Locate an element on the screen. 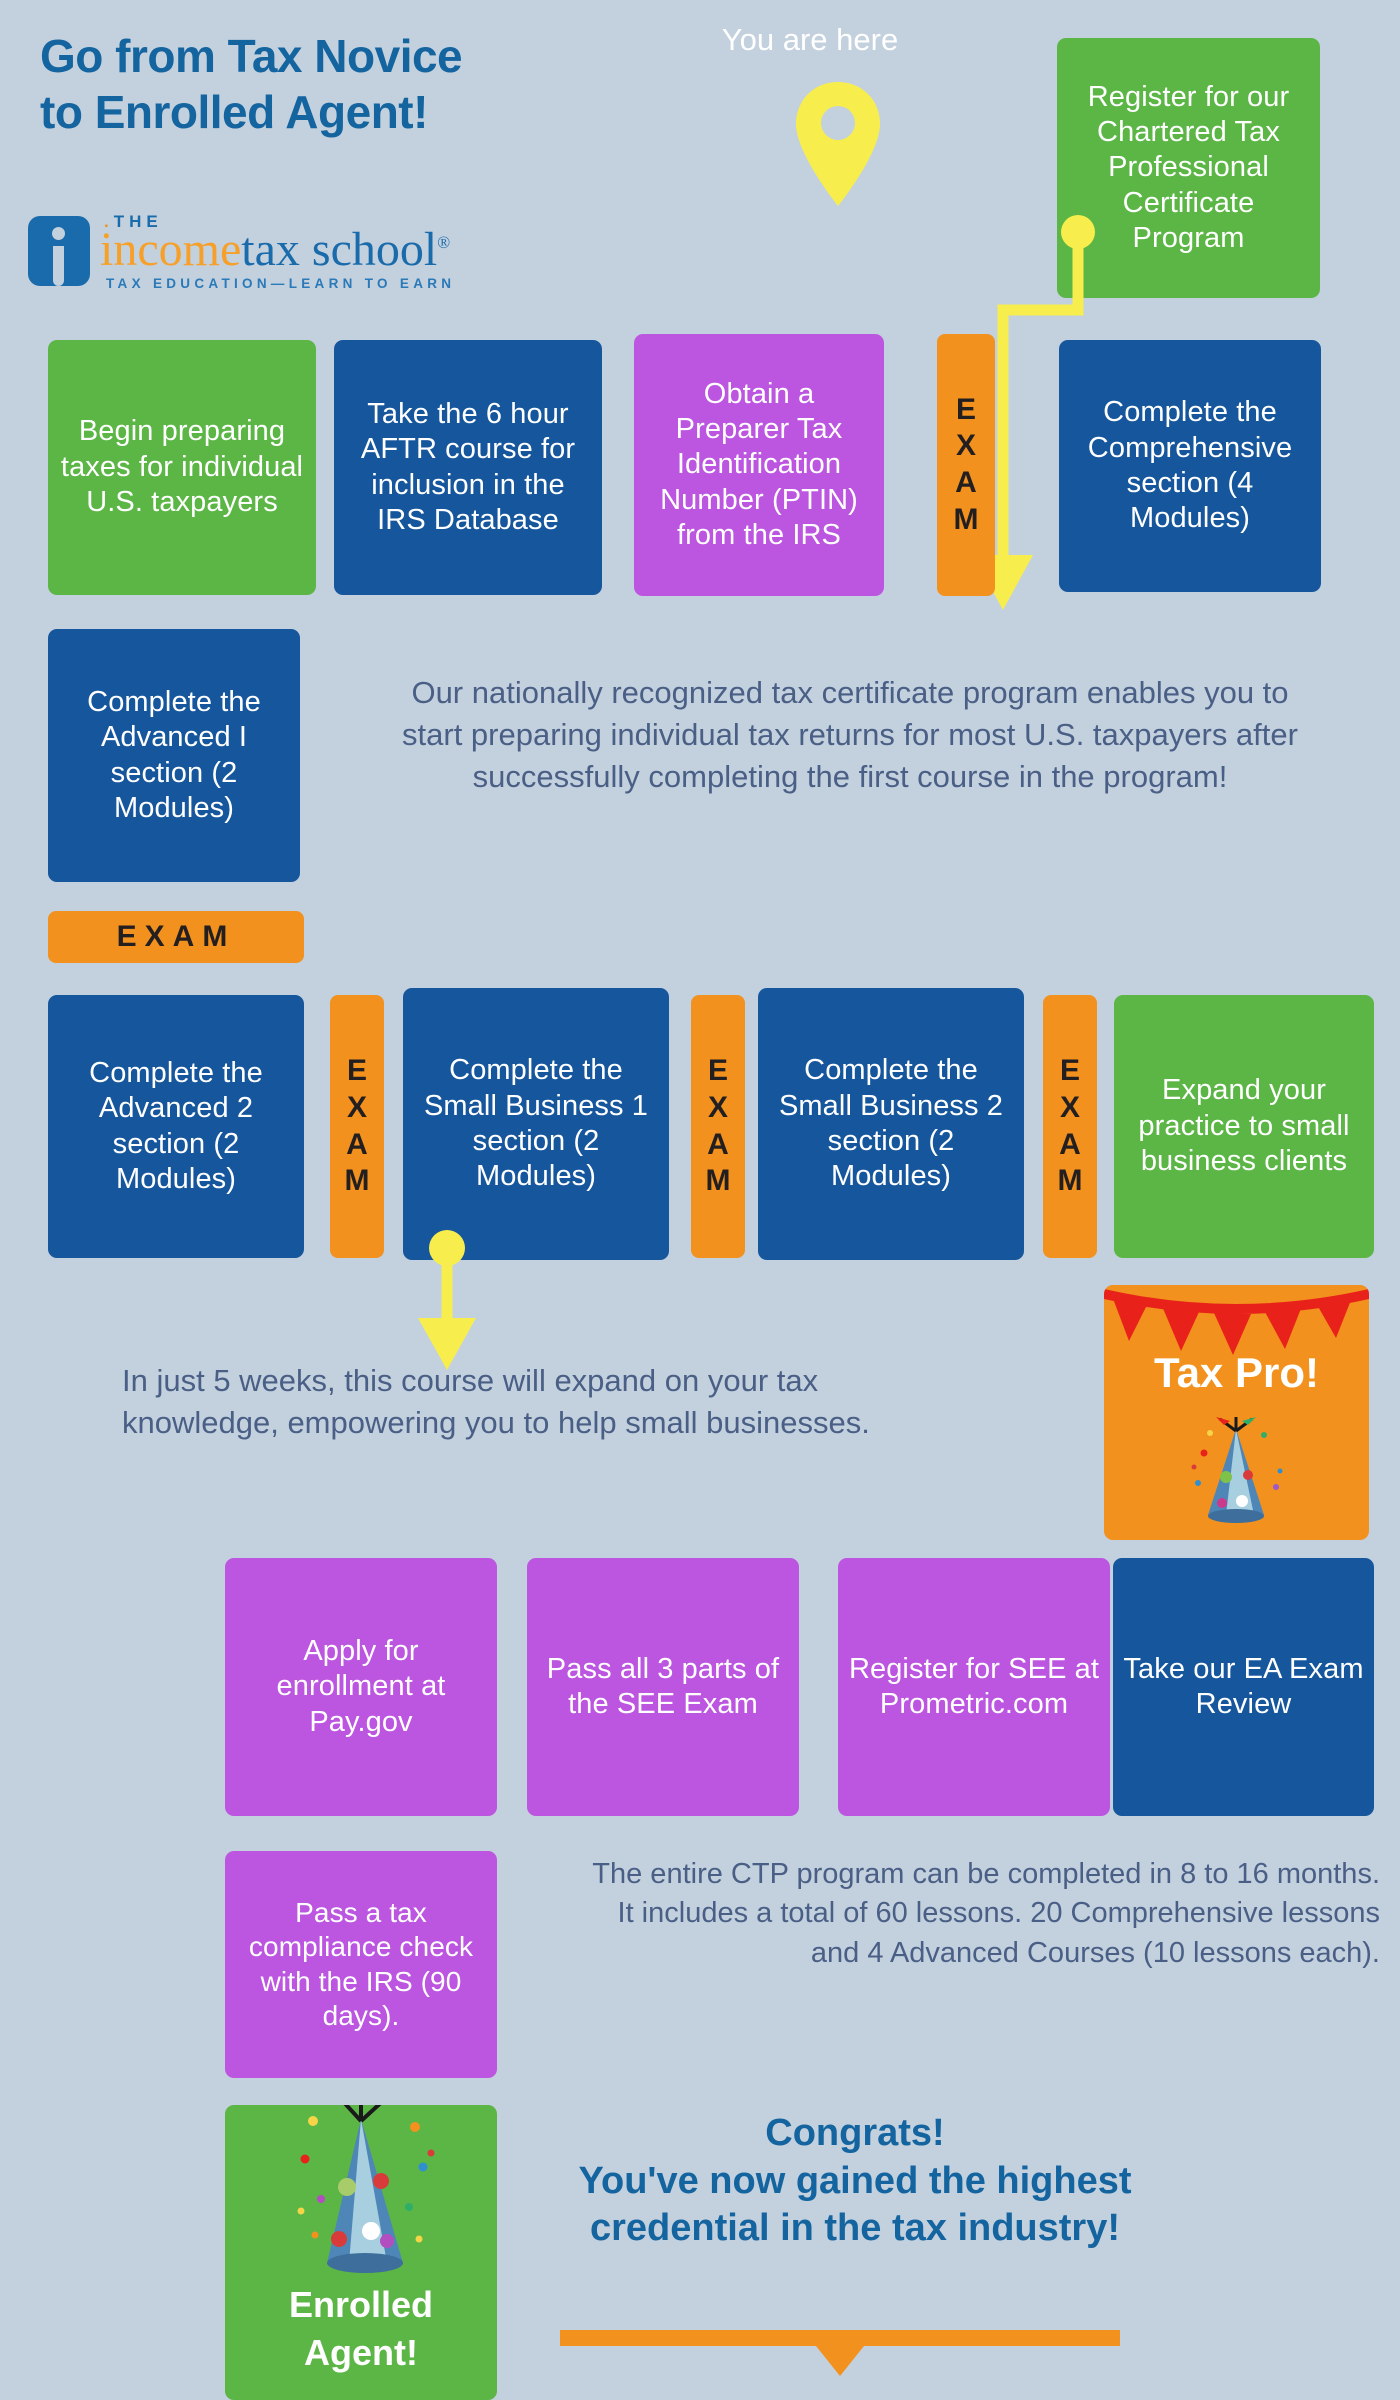  exam-badge-after-advanced-1: EXAM is located at coordinates (176, 937).